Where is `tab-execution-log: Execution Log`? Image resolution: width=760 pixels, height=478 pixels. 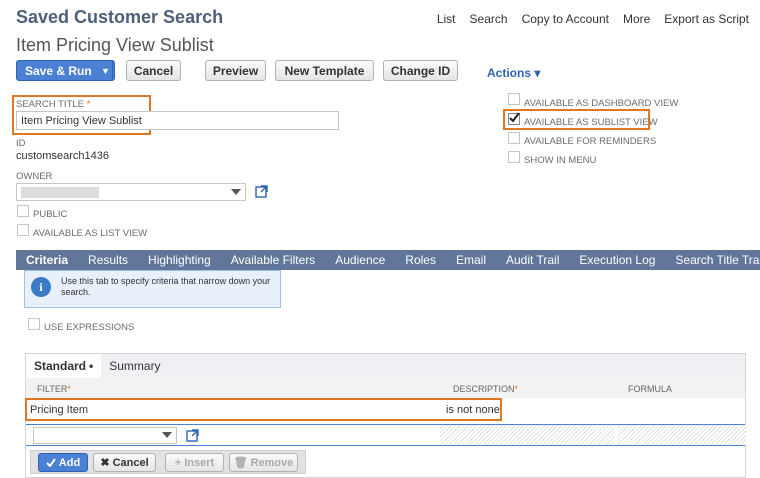
tab-execution-log: Execution Log is located at coordinates (617, 260).